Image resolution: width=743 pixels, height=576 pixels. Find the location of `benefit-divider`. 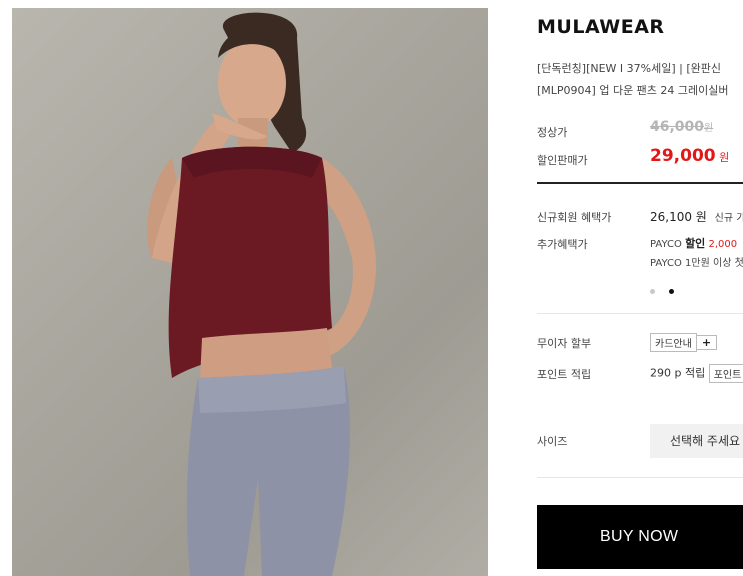

benefit-divider is located at coordinates (640, 313).